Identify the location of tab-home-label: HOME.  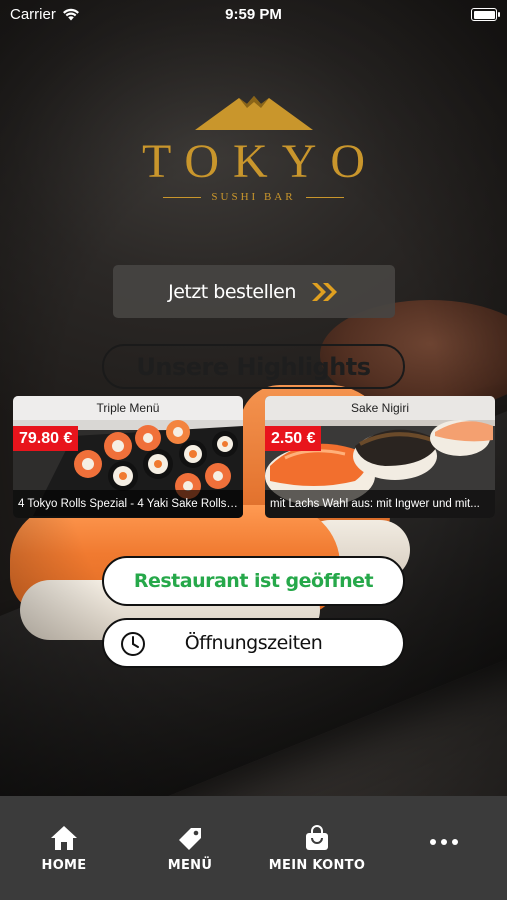
(64, 865).